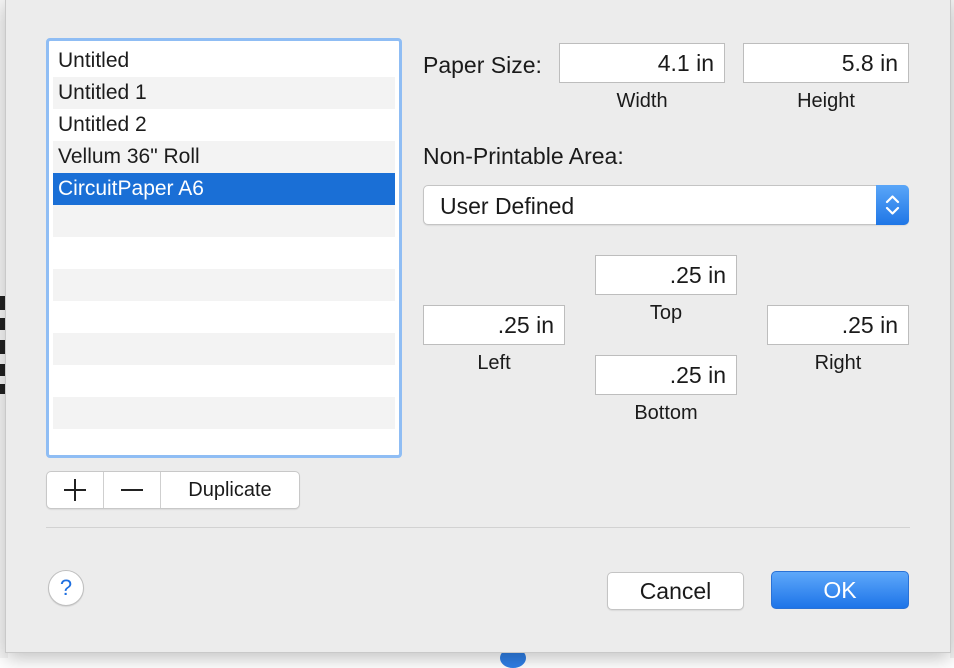  What do you see at coordinates (642, 101) in the screenshot?
I see `paper-width-label: Width` at bounding box center [642, 101].